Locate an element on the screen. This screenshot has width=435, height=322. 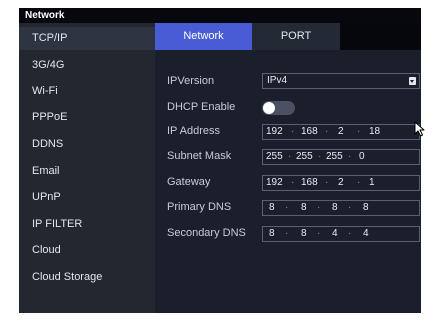
ip-address-octet-2: 168 is located at coordinates (309, 132).